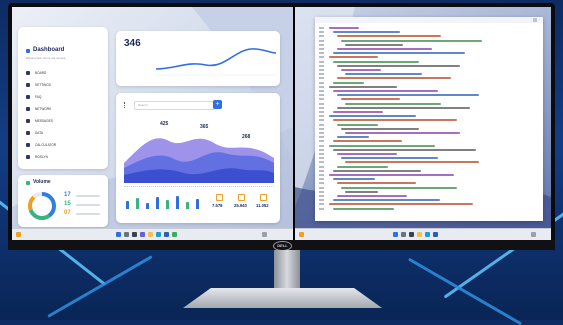 The height and width of the screenshot is (325, 563). What do you see at coordinates (37, 157) in the screenshot?
I see `sidebar-item-roslyn: ROSLYN` at bounding box center [37, 157].